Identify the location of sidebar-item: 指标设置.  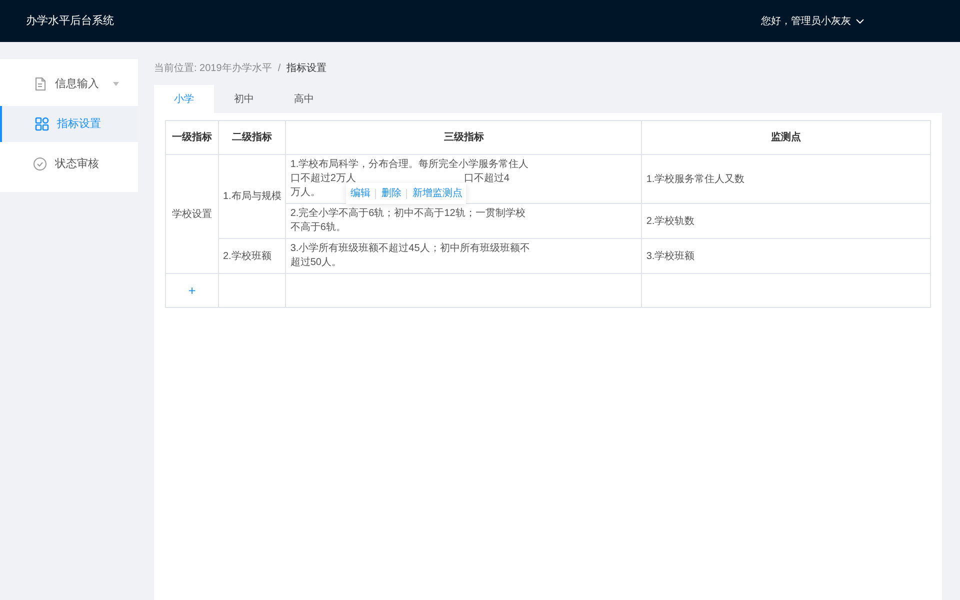
(69, 124).